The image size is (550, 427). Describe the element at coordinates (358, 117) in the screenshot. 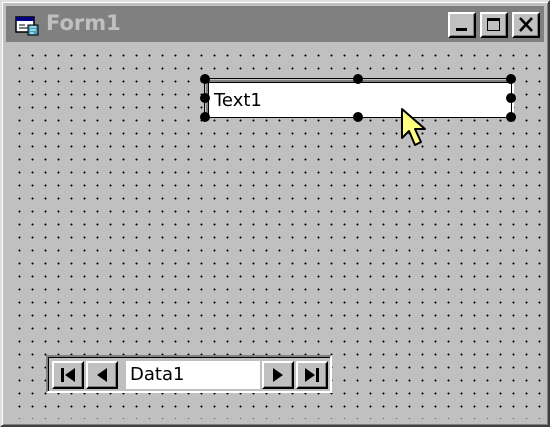

I see `resize-handle-bottom` at that location.